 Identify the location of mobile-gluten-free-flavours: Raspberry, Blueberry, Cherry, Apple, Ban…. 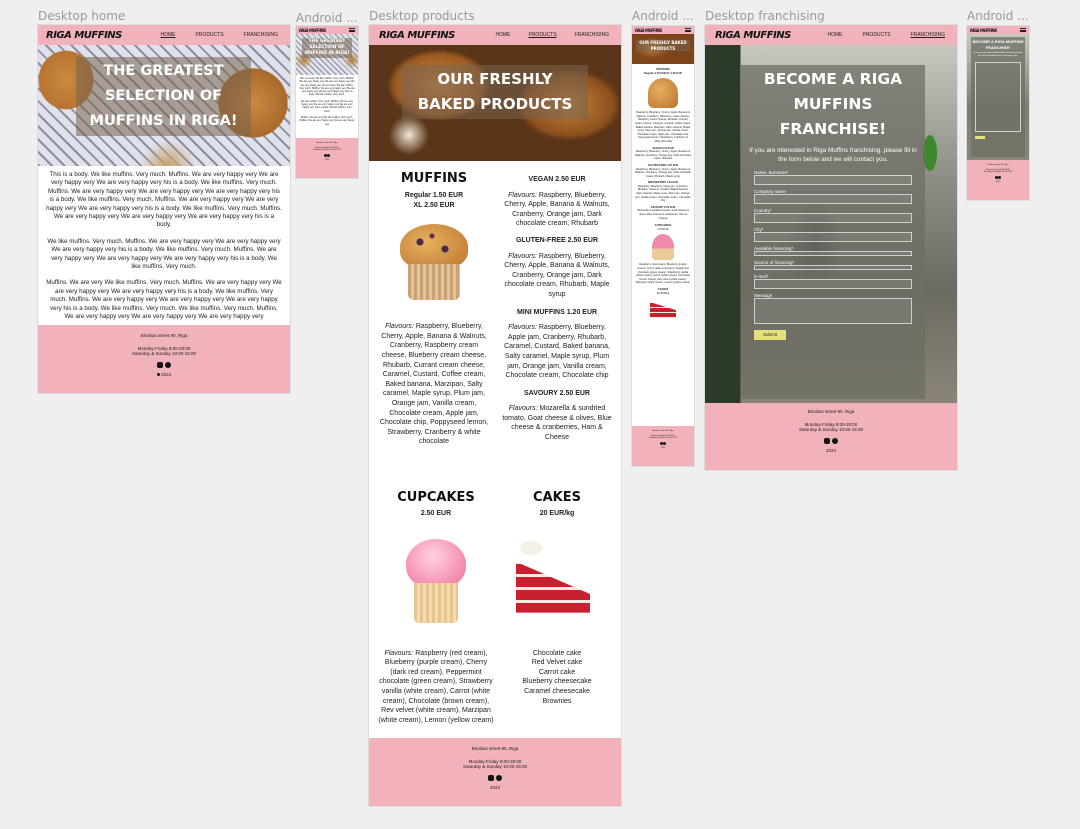
(663, 172).